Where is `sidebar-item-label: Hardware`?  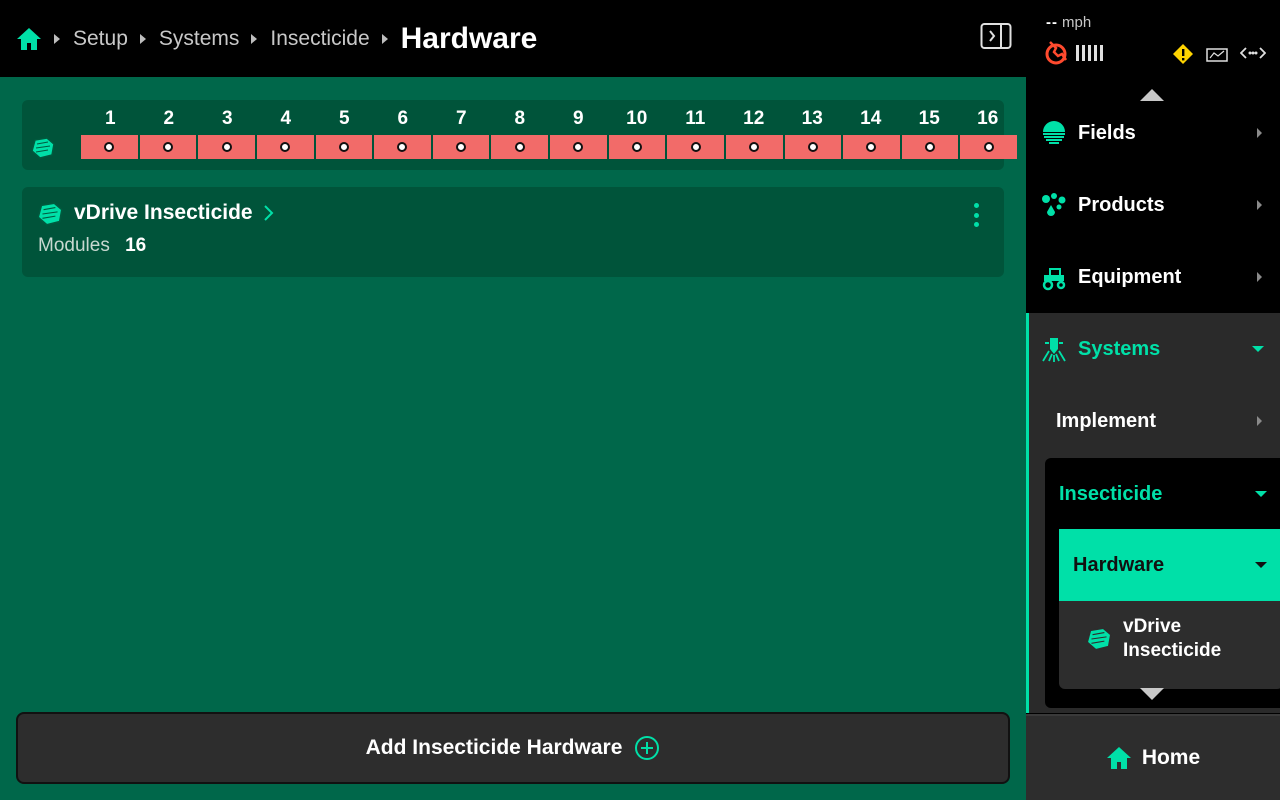 sidebar-item-label: Hardware is located at coordinates (1119, 564).